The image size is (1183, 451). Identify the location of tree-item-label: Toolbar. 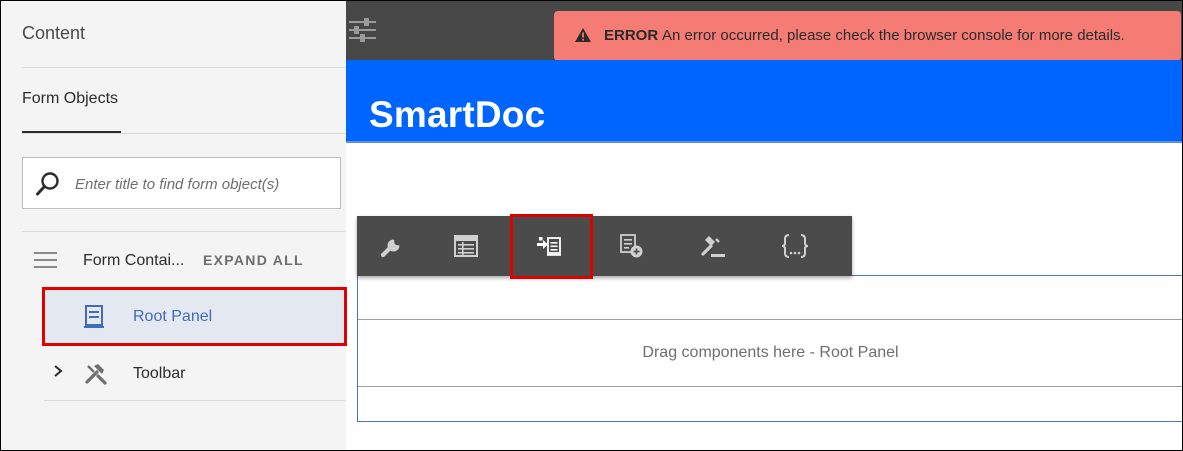
(159, 373).